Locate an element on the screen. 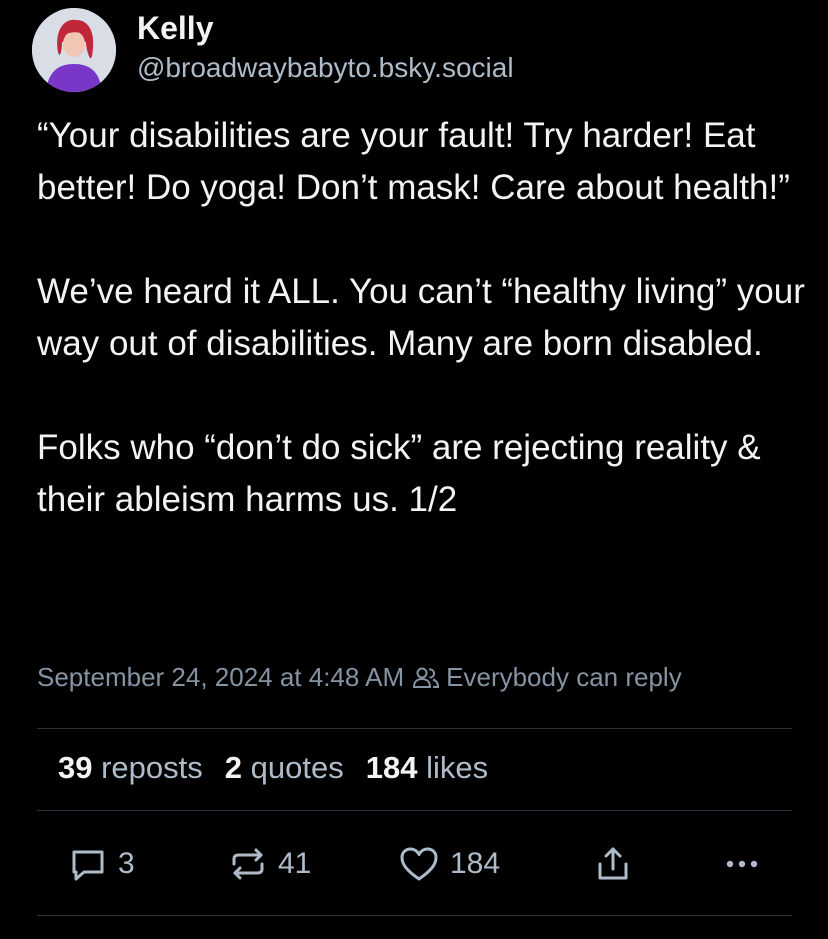 The height and width of the screenshot is (939, 828). reposts-label: reposts is located at coordinates (152, 767).